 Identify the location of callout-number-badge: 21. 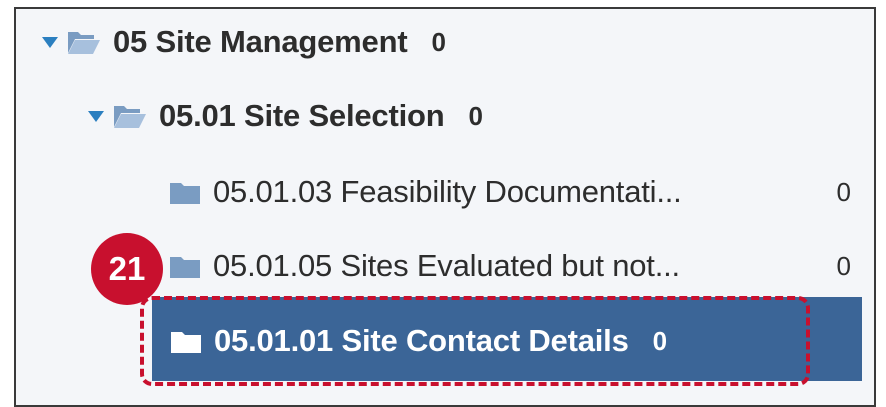
(127, 269).